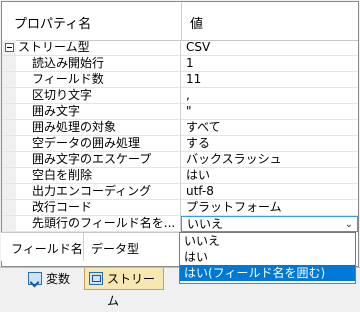 The image size is (360, 312). Describe the element at coordinates (269, 208) in the screenshot. I see `property-value: プラットフォーム` at that location.